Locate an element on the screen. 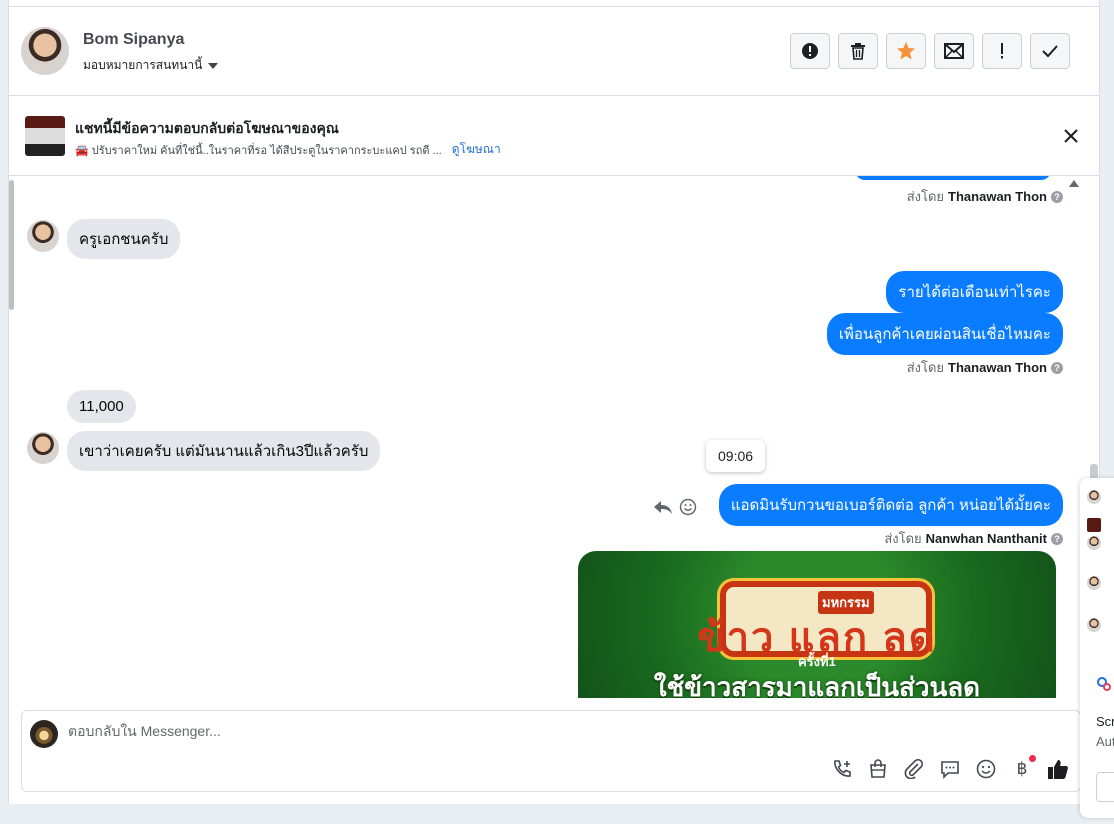 This screenshot has width=1114, height=824. mark-done-button is located at coordinates (1050, 51).